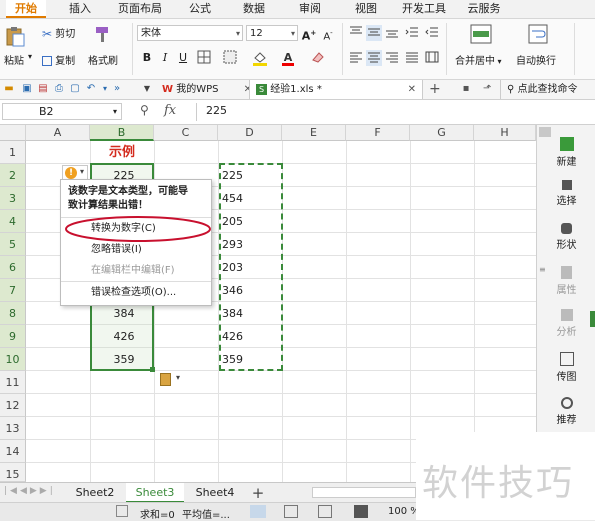 The height and width of the screenshot is (521, 595). What do you see at coordinates (216, 110) in the screenshot?
I see `formula-input: 225` at bounding box center [216, 110].